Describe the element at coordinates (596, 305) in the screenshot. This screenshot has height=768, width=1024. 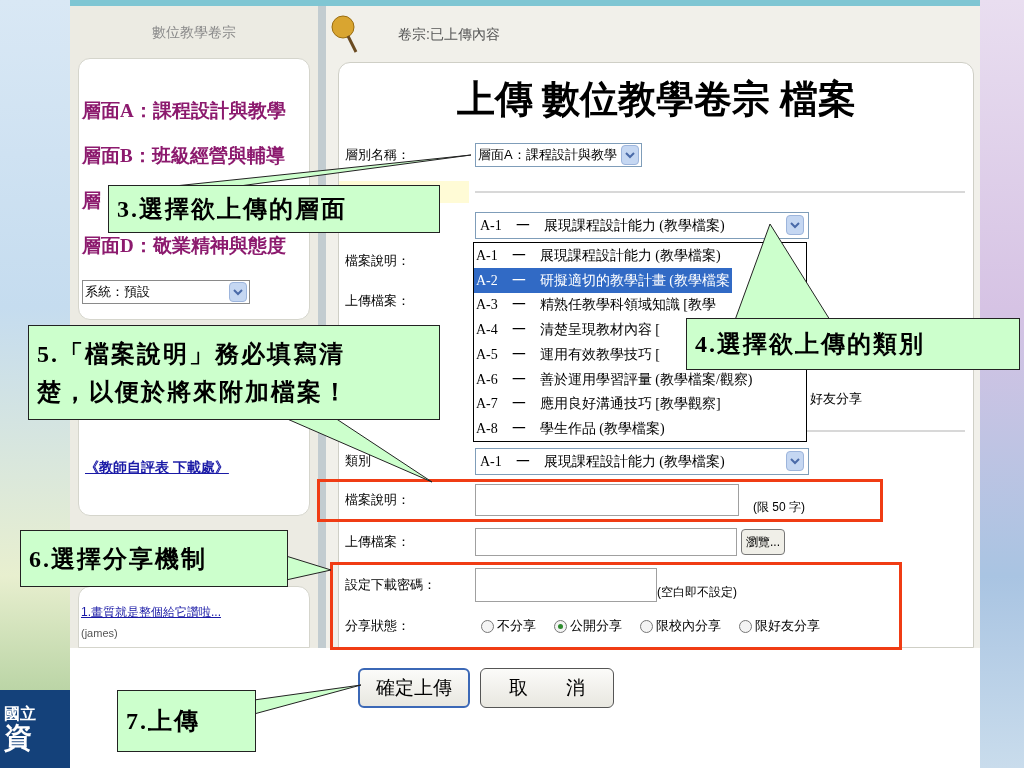
I see `dropdown-option: A-3 一 精熟任教學科領域知識 [教學` at that location.